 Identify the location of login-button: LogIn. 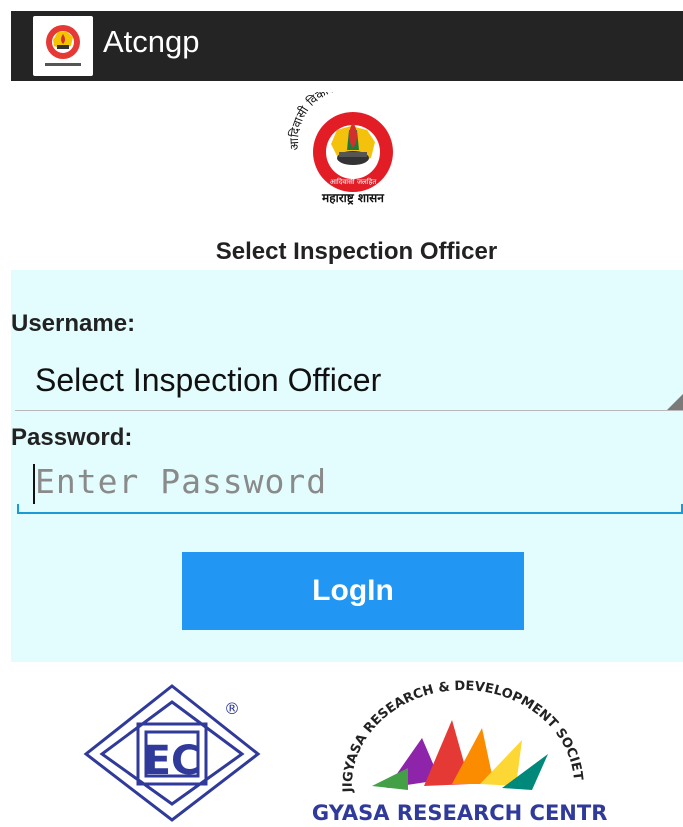
(353, 591).